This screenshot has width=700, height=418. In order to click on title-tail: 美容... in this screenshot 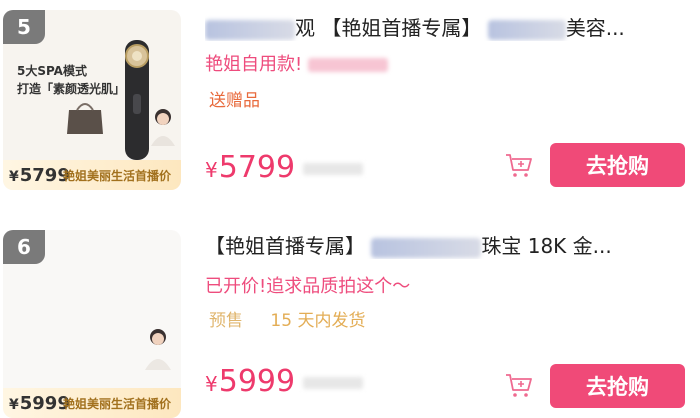, I will do `click(595, 28)`.